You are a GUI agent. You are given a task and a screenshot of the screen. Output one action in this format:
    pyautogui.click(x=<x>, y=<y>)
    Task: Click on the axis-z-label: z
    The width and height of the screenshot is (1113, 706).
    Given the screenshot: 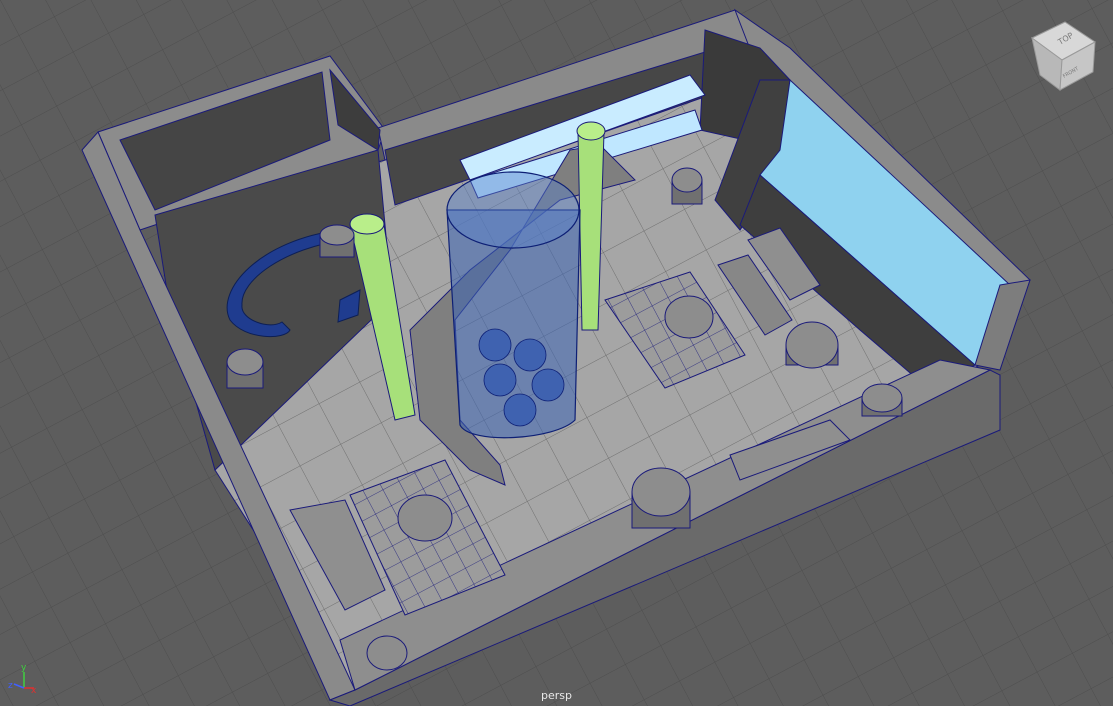 What is the action you would take?
    pyautogui.click(x=10, y=686)
    